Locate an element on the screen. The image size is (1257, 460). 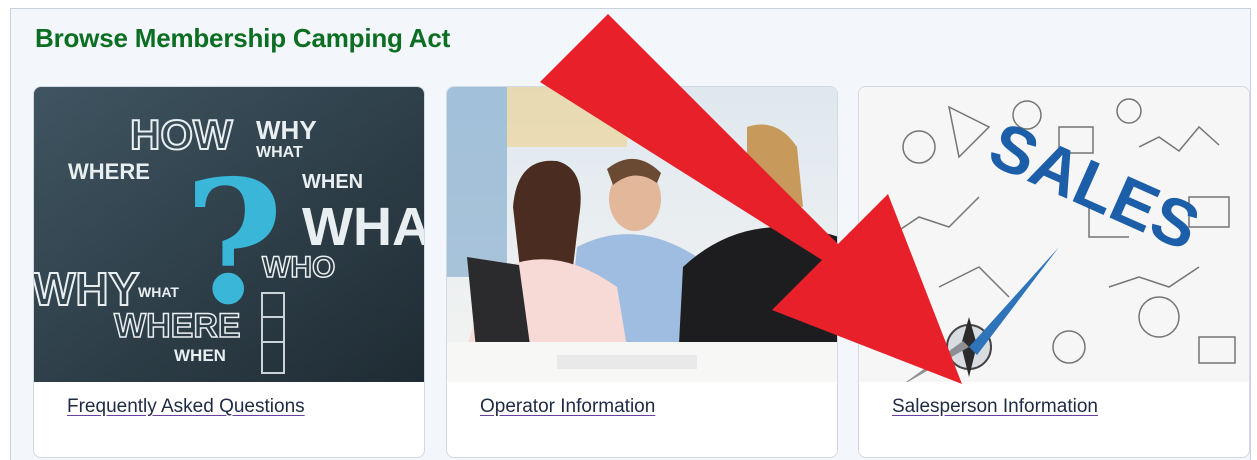
salesperson-link: Salesperson Information is located at coordinates (995, 407).